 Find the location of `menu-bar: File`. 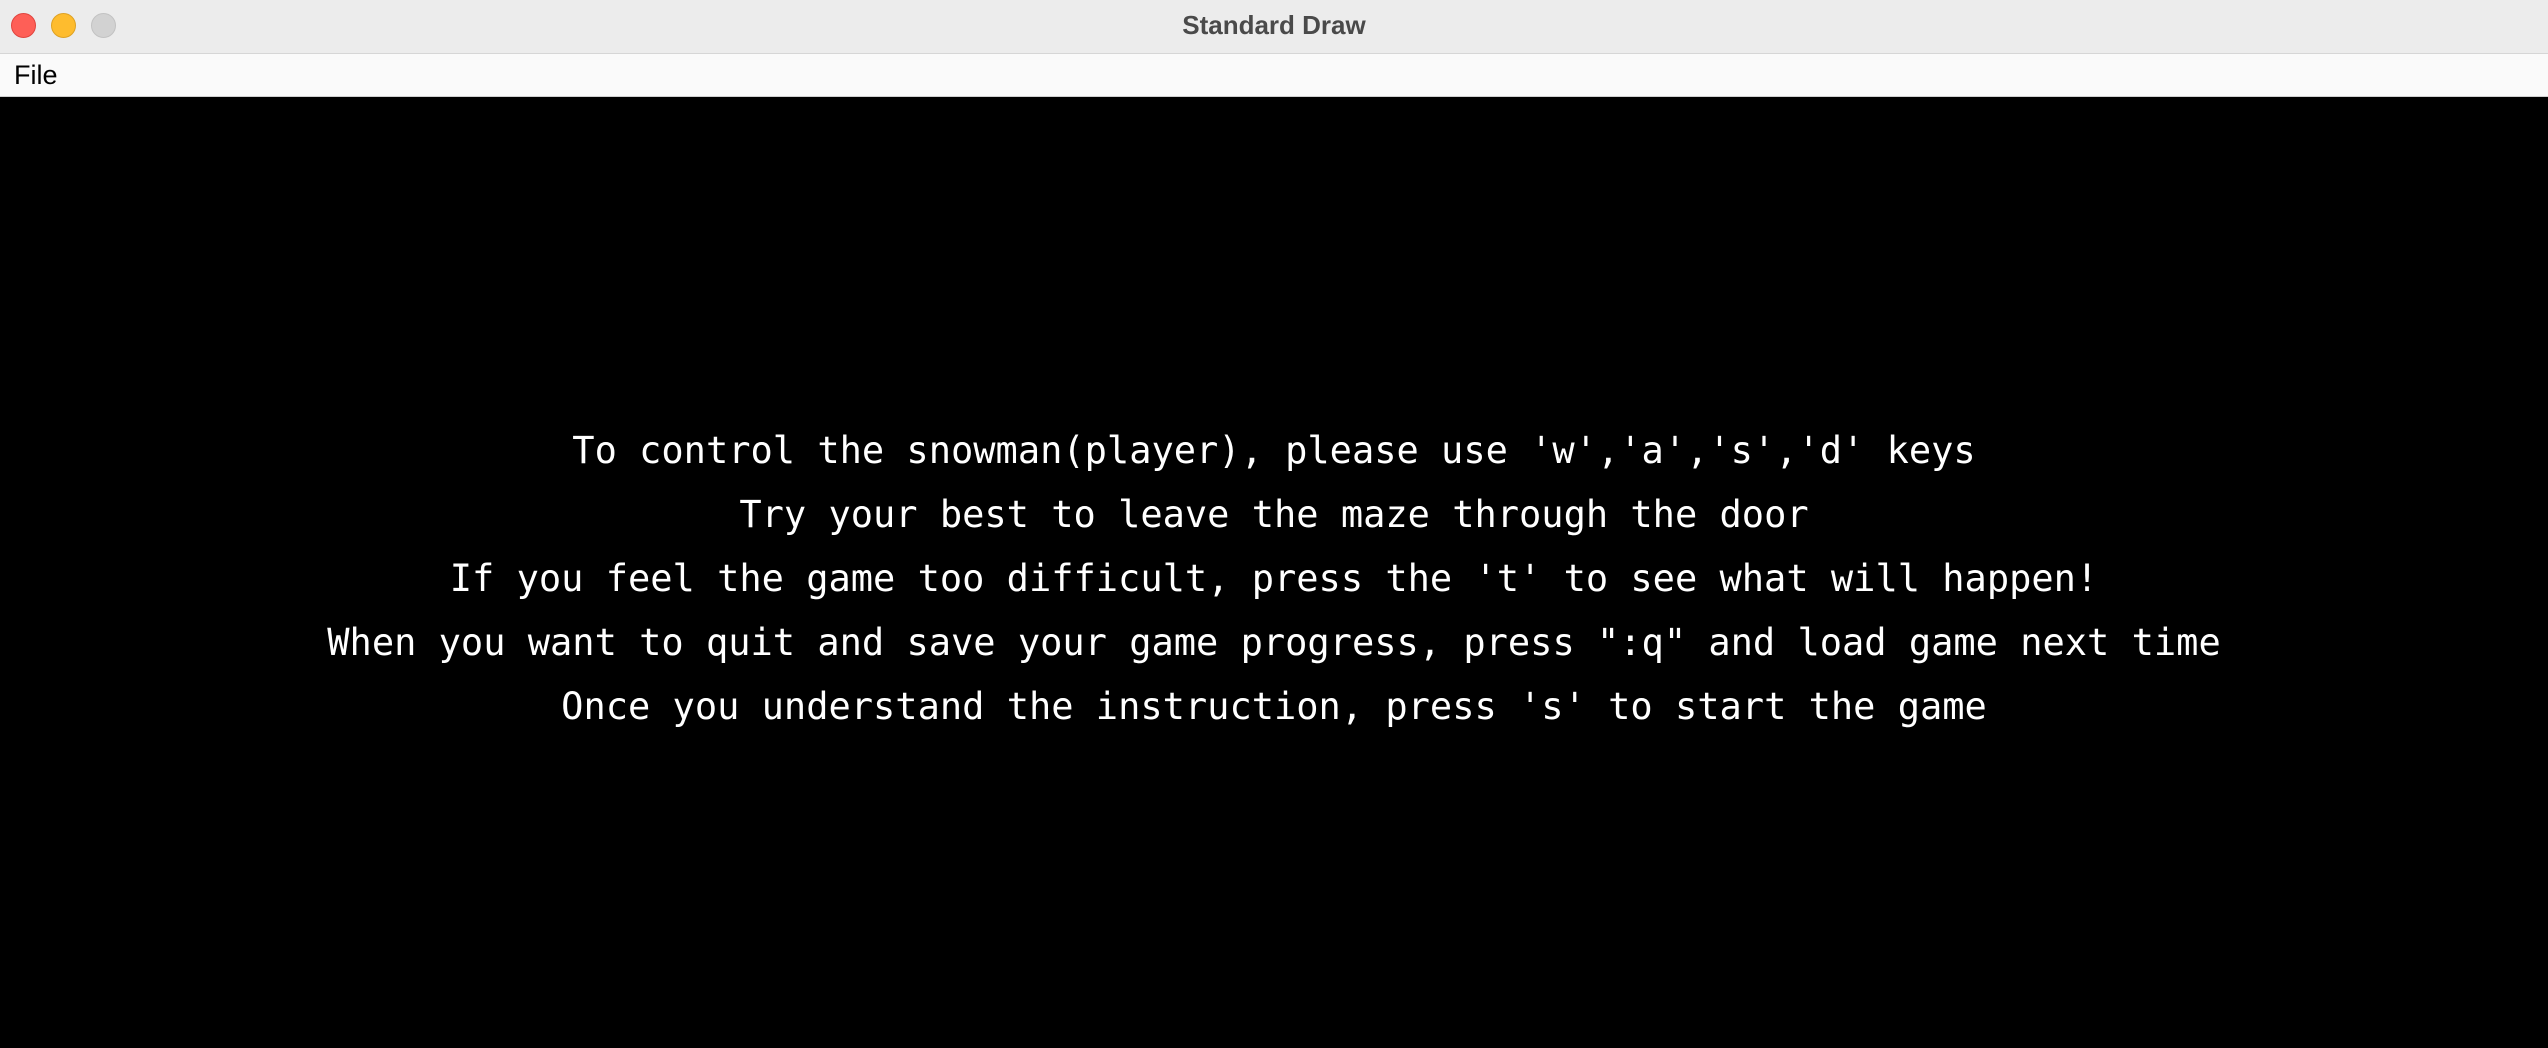

menu-bar: File is located at coordinates (1274, 75).